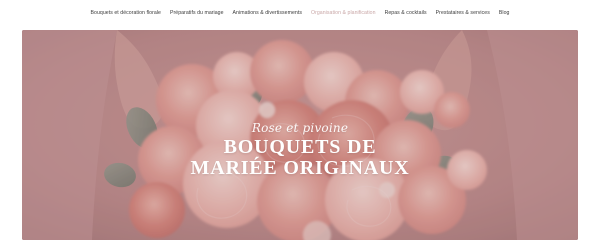 This screenshot has height=240, width=600. I want to click on nav-item-repas: Repas & cocktails, so click(406, 13).